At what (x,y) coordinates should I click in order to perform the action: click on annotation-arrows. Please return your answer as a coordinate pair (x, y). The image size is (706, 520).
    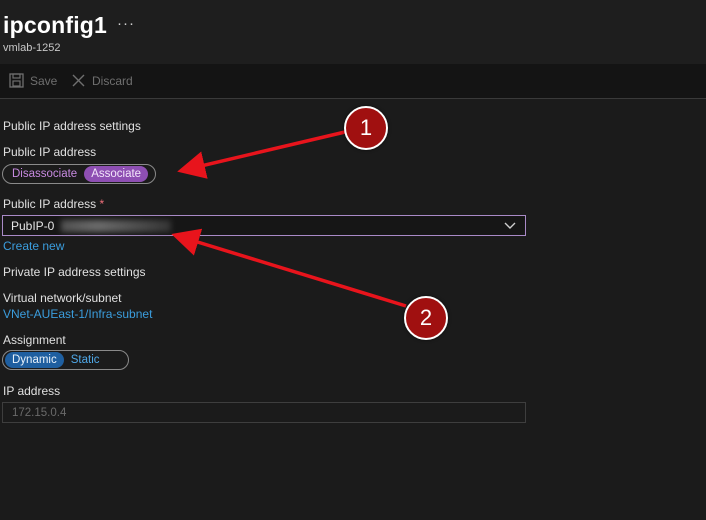
    Looking at the image, I should click on (289, 219).